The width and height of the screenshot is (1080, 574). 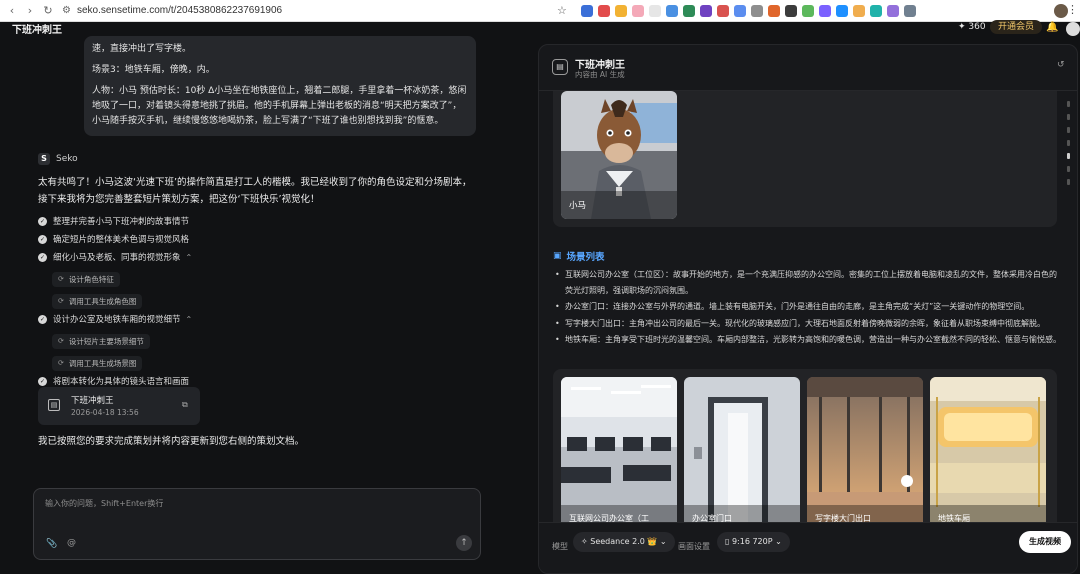 What do you see at coordinates (104, 503) in the screenshot?
I see `composer-input: 输入你的问题，Shift+Enter换行` at bounding box center [104, 503].